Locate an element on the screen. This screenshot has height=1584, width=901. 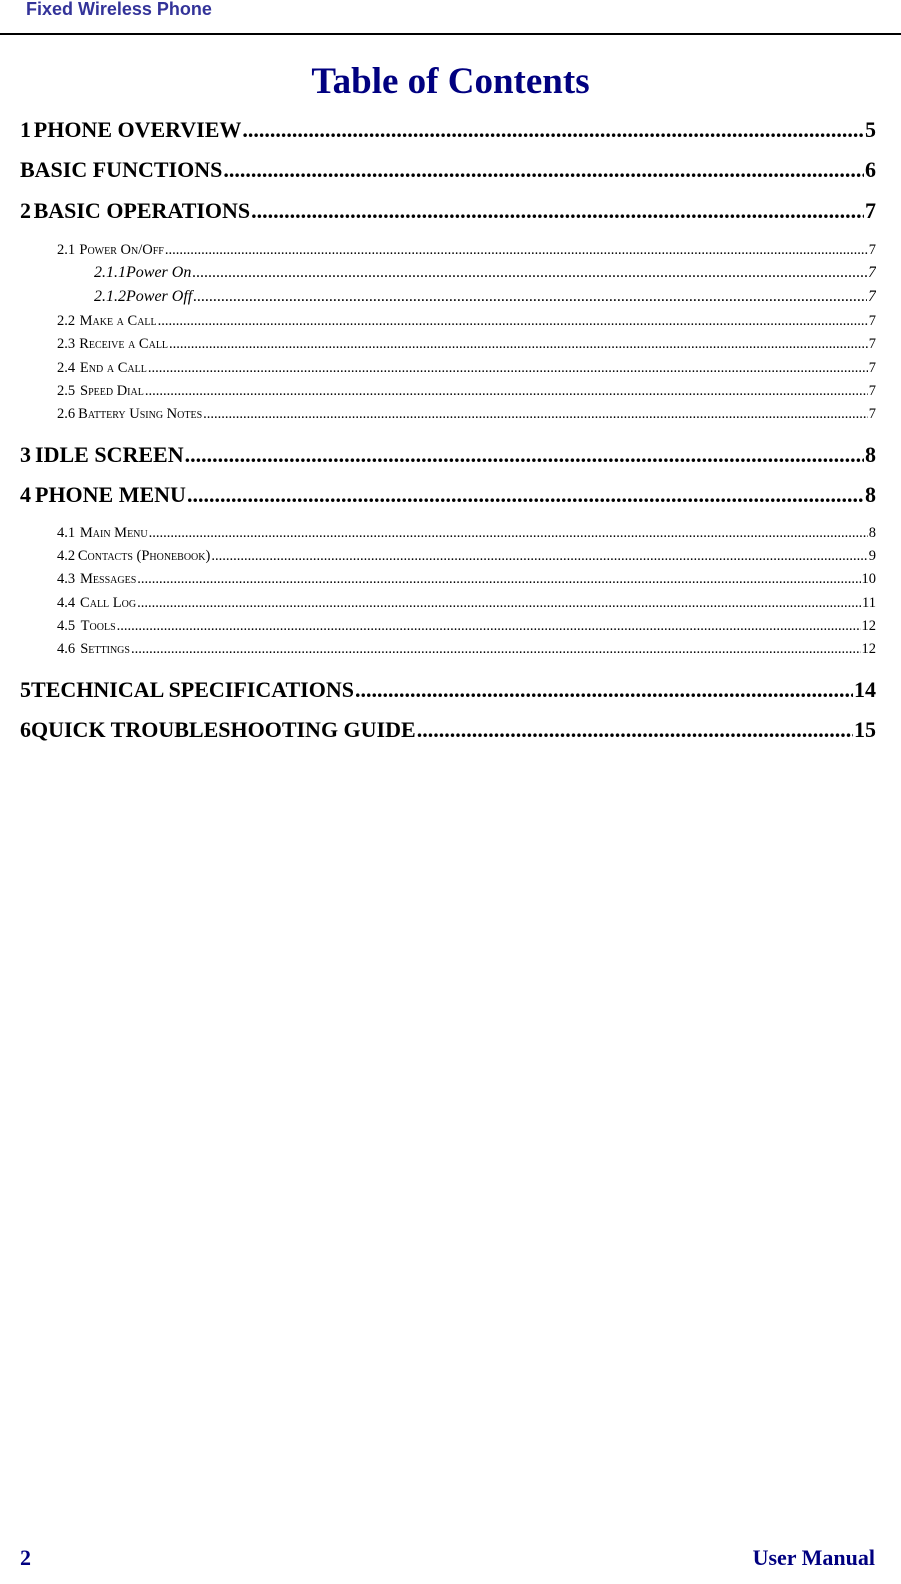
toc-entry: 2.2 Make a Call 7 is located at coordinates (466, 323).